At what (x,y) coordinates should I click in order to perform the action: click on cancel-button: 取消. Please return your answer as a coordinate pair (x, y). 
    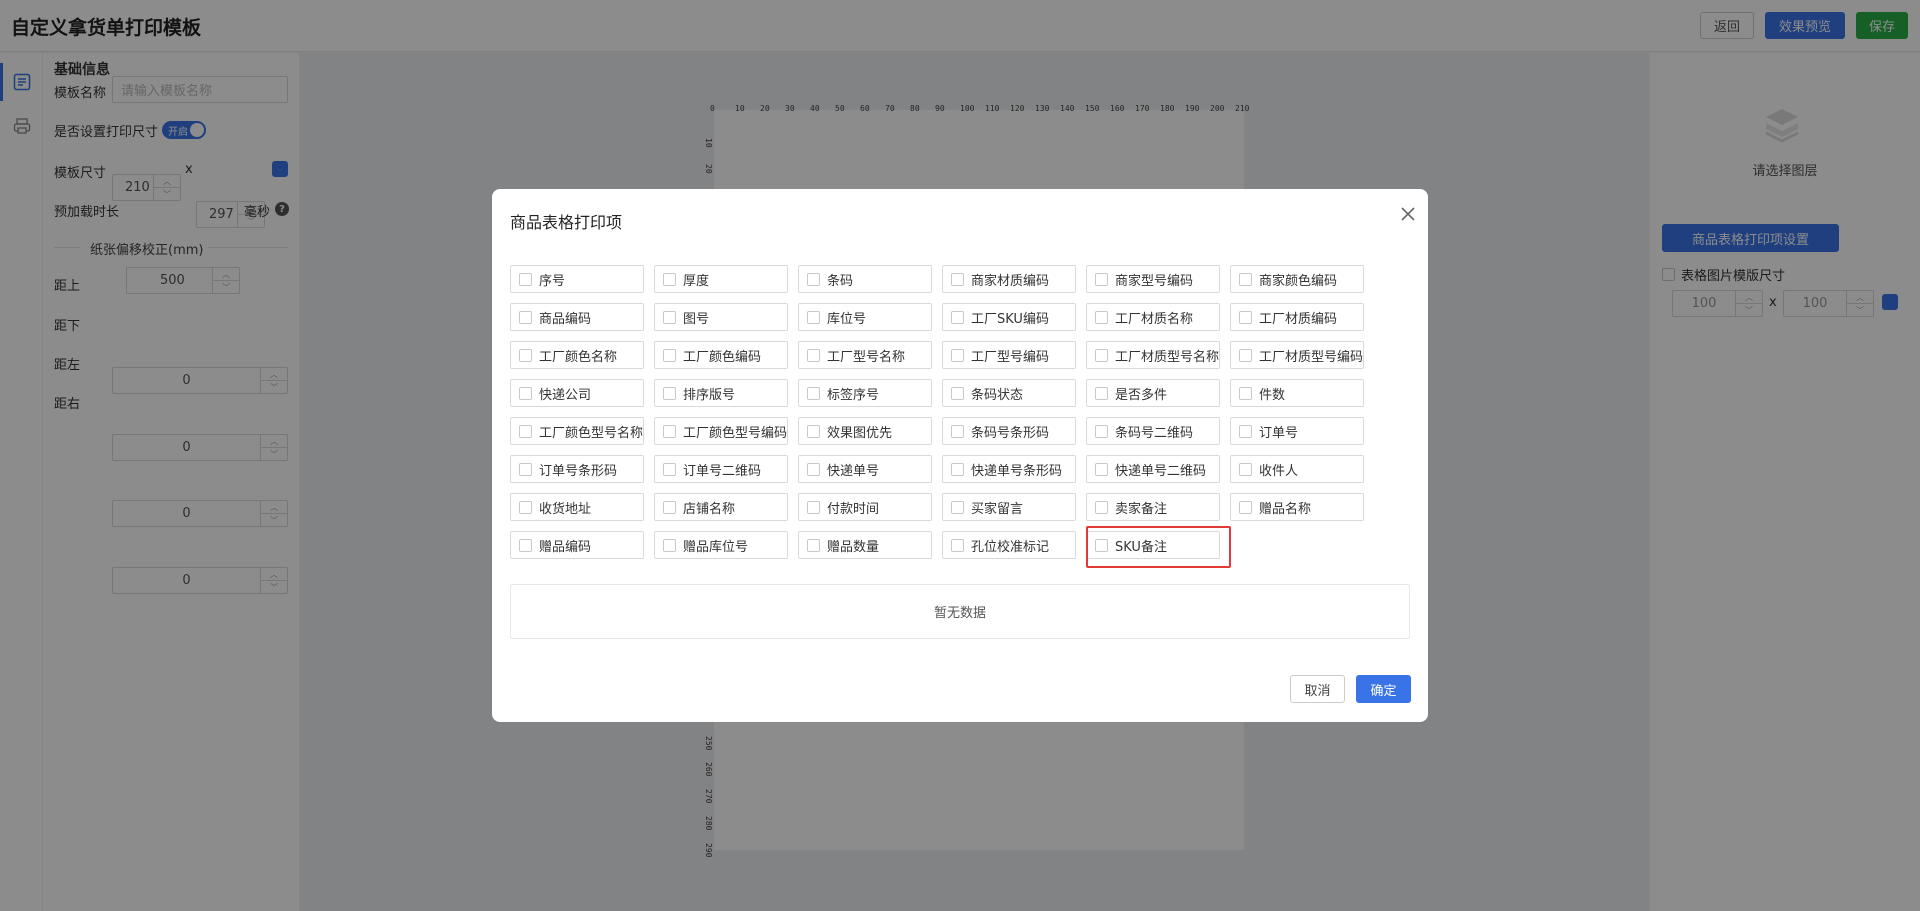
    Looking at the image, I should click on (1317, 689).